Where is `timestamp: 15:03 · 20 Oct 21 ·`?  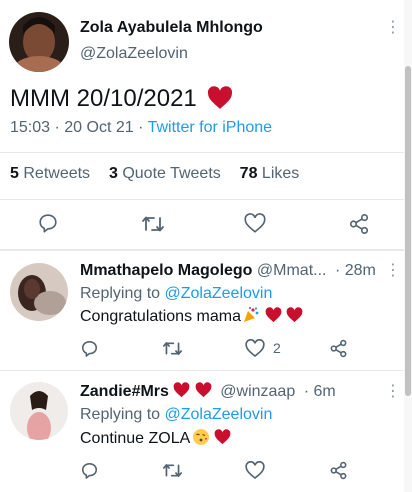
timestamp: 15:03 · 20 Oct 21 · is located at coordinates (79, 127).